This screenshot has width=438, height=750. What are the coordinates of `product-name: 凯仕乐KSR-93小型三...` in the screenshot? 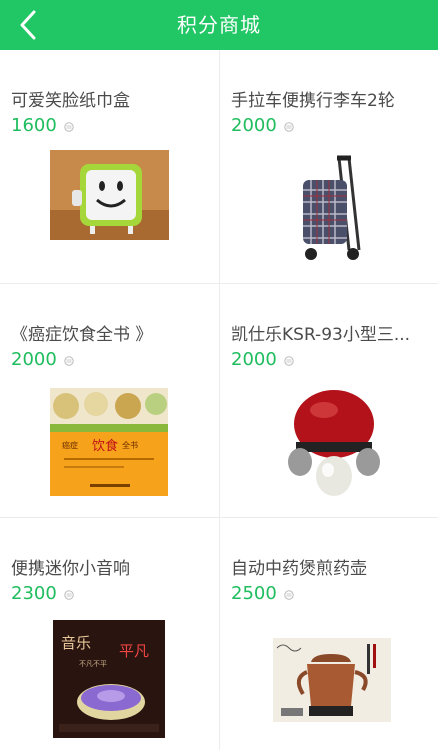 It's located at (321, 335).